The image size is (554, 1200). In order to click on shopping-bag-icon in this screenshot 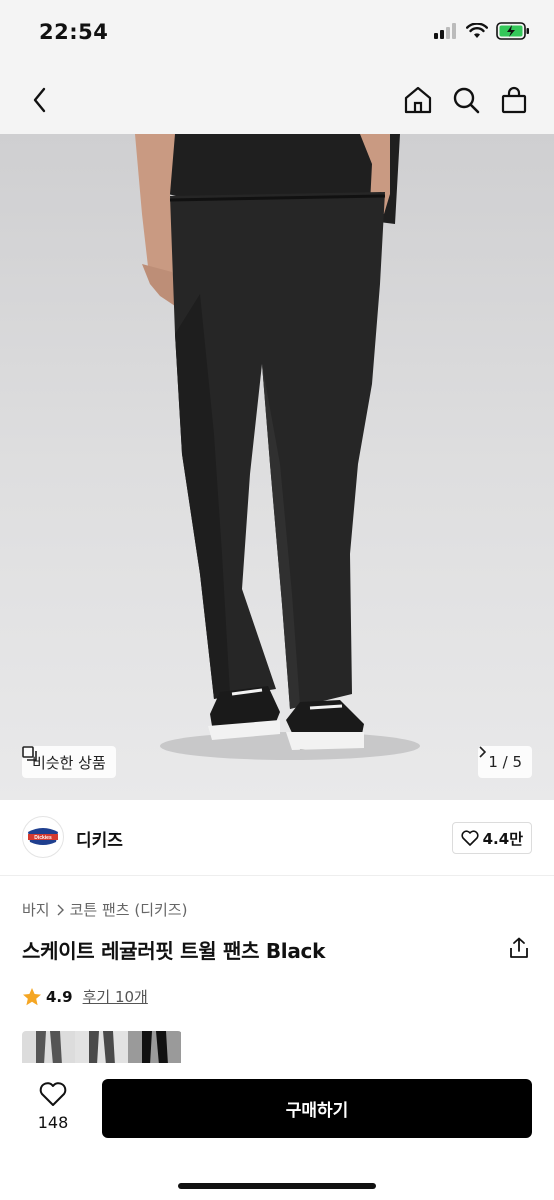, I will do `click(514, 100)`.